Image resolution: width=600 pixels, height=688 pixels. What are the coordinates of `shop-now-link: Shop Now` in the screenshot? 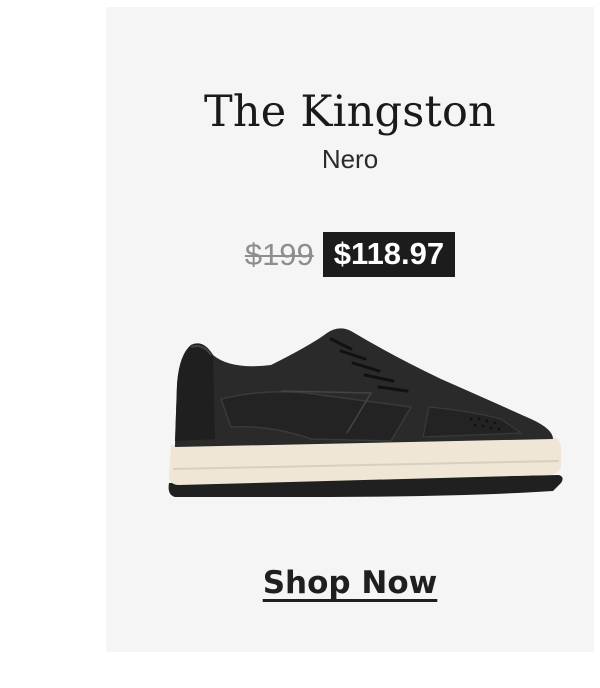 It's located at (350, 583).